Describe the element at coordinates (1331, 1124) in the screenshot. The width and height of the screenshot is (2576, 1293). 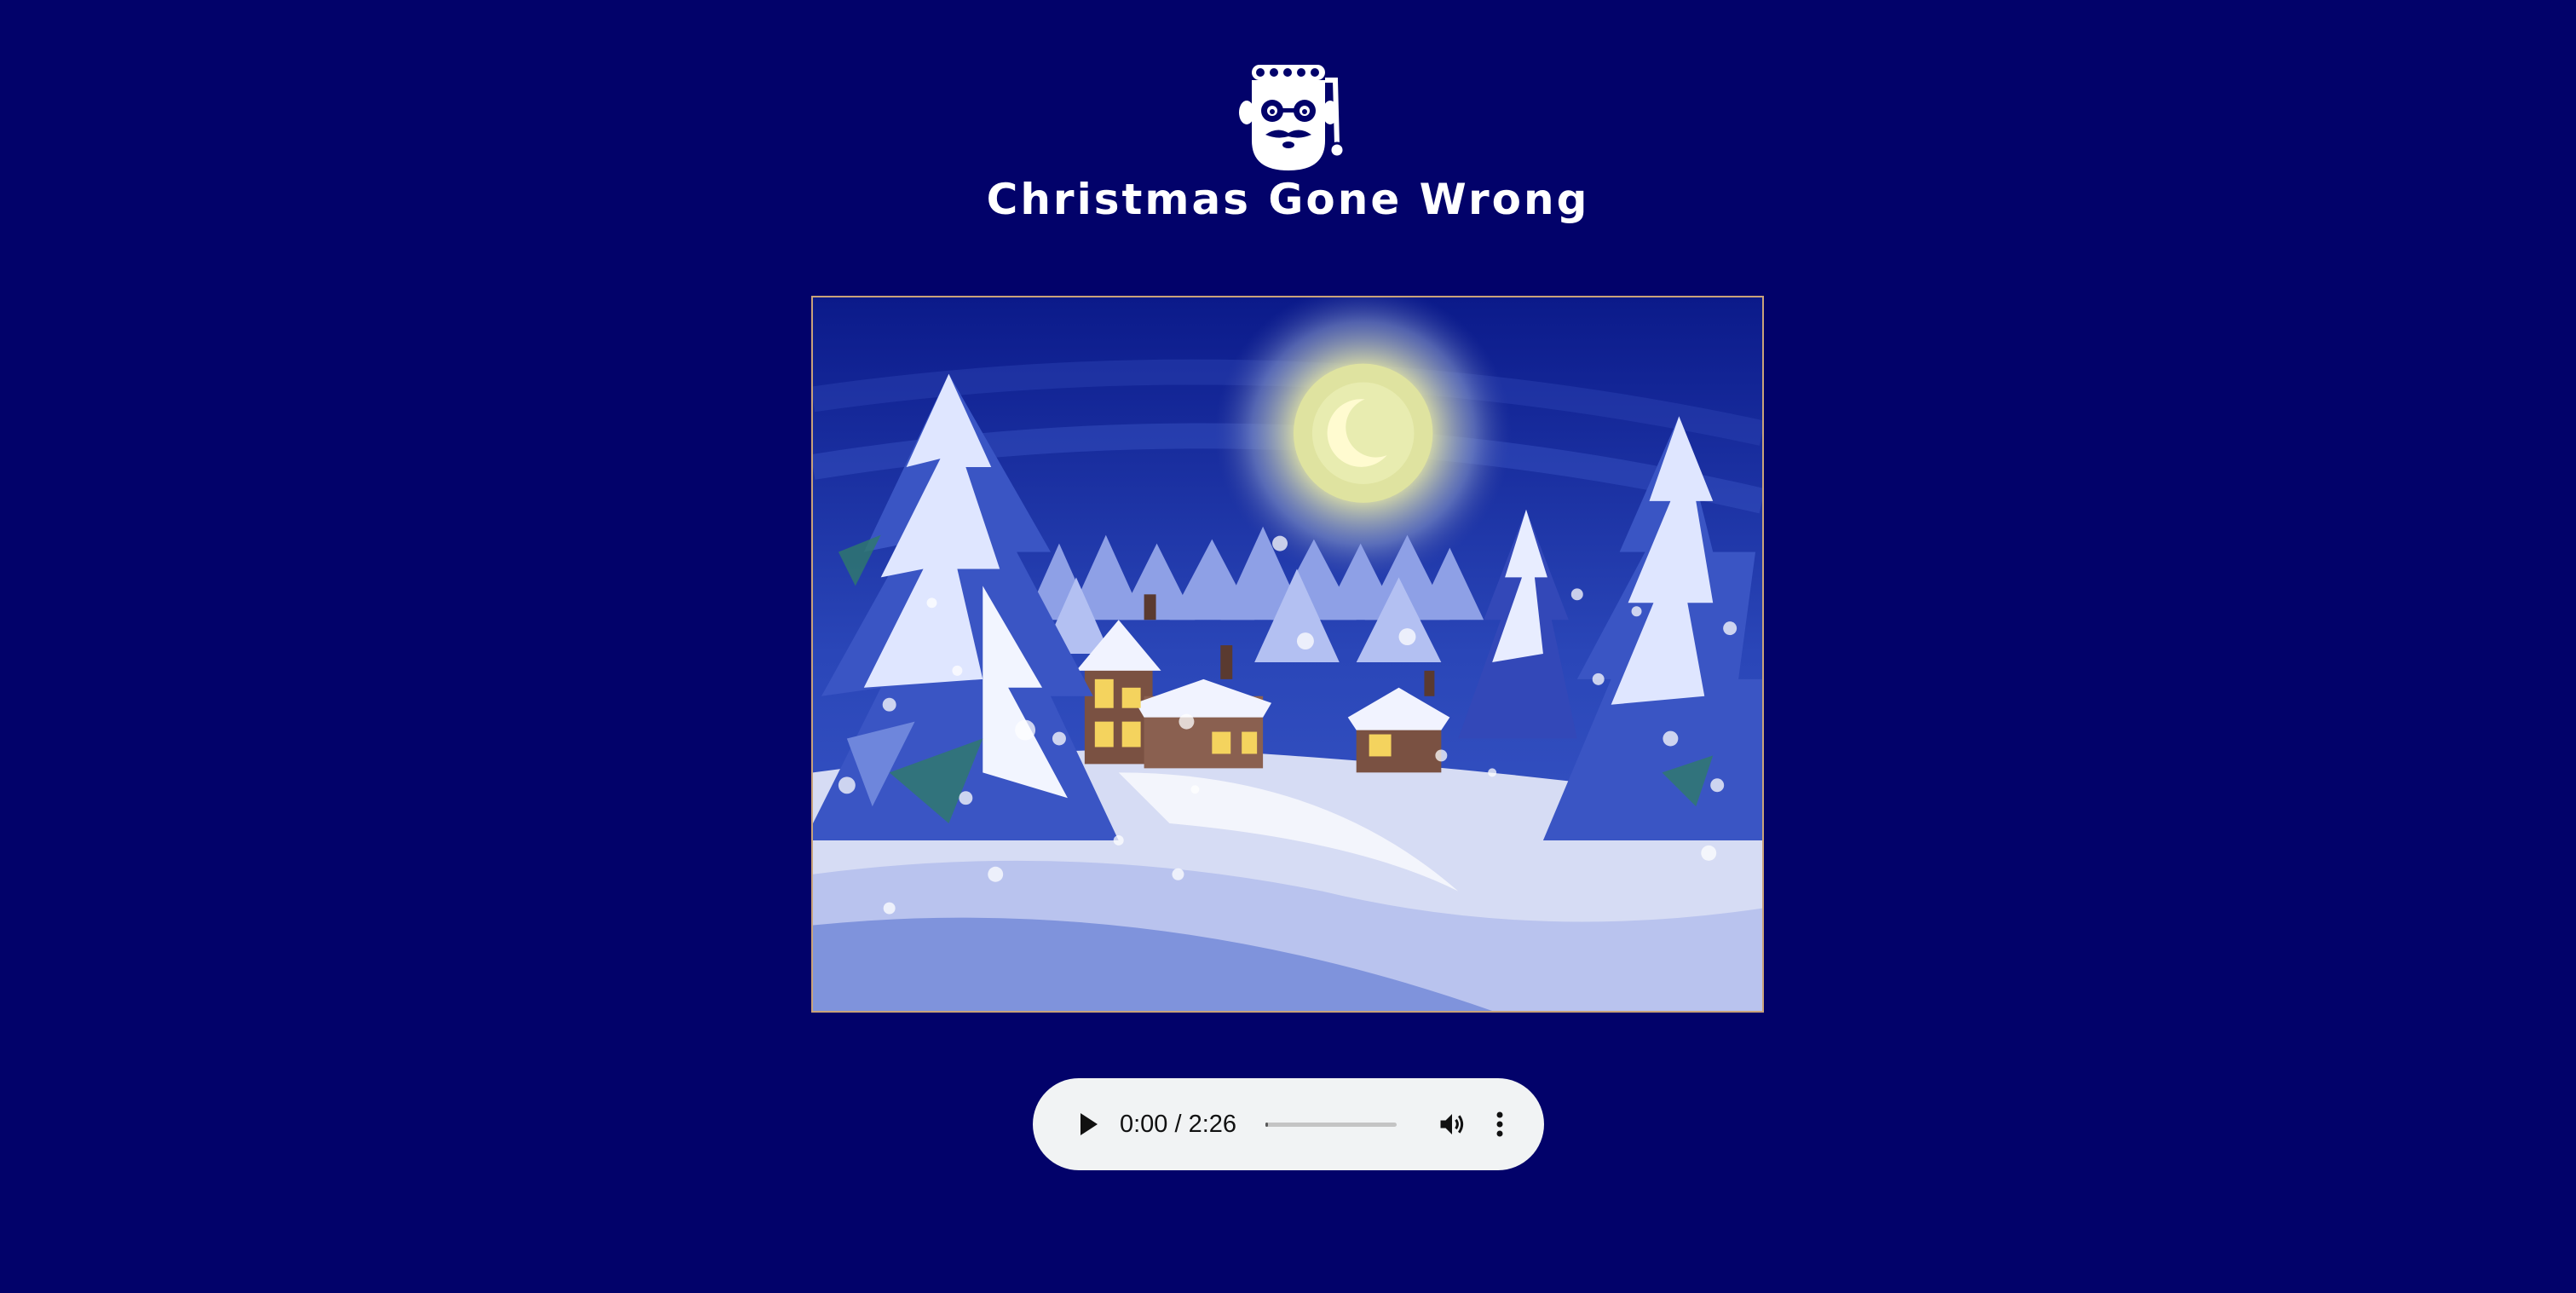
I see `seek-slider` at that location.